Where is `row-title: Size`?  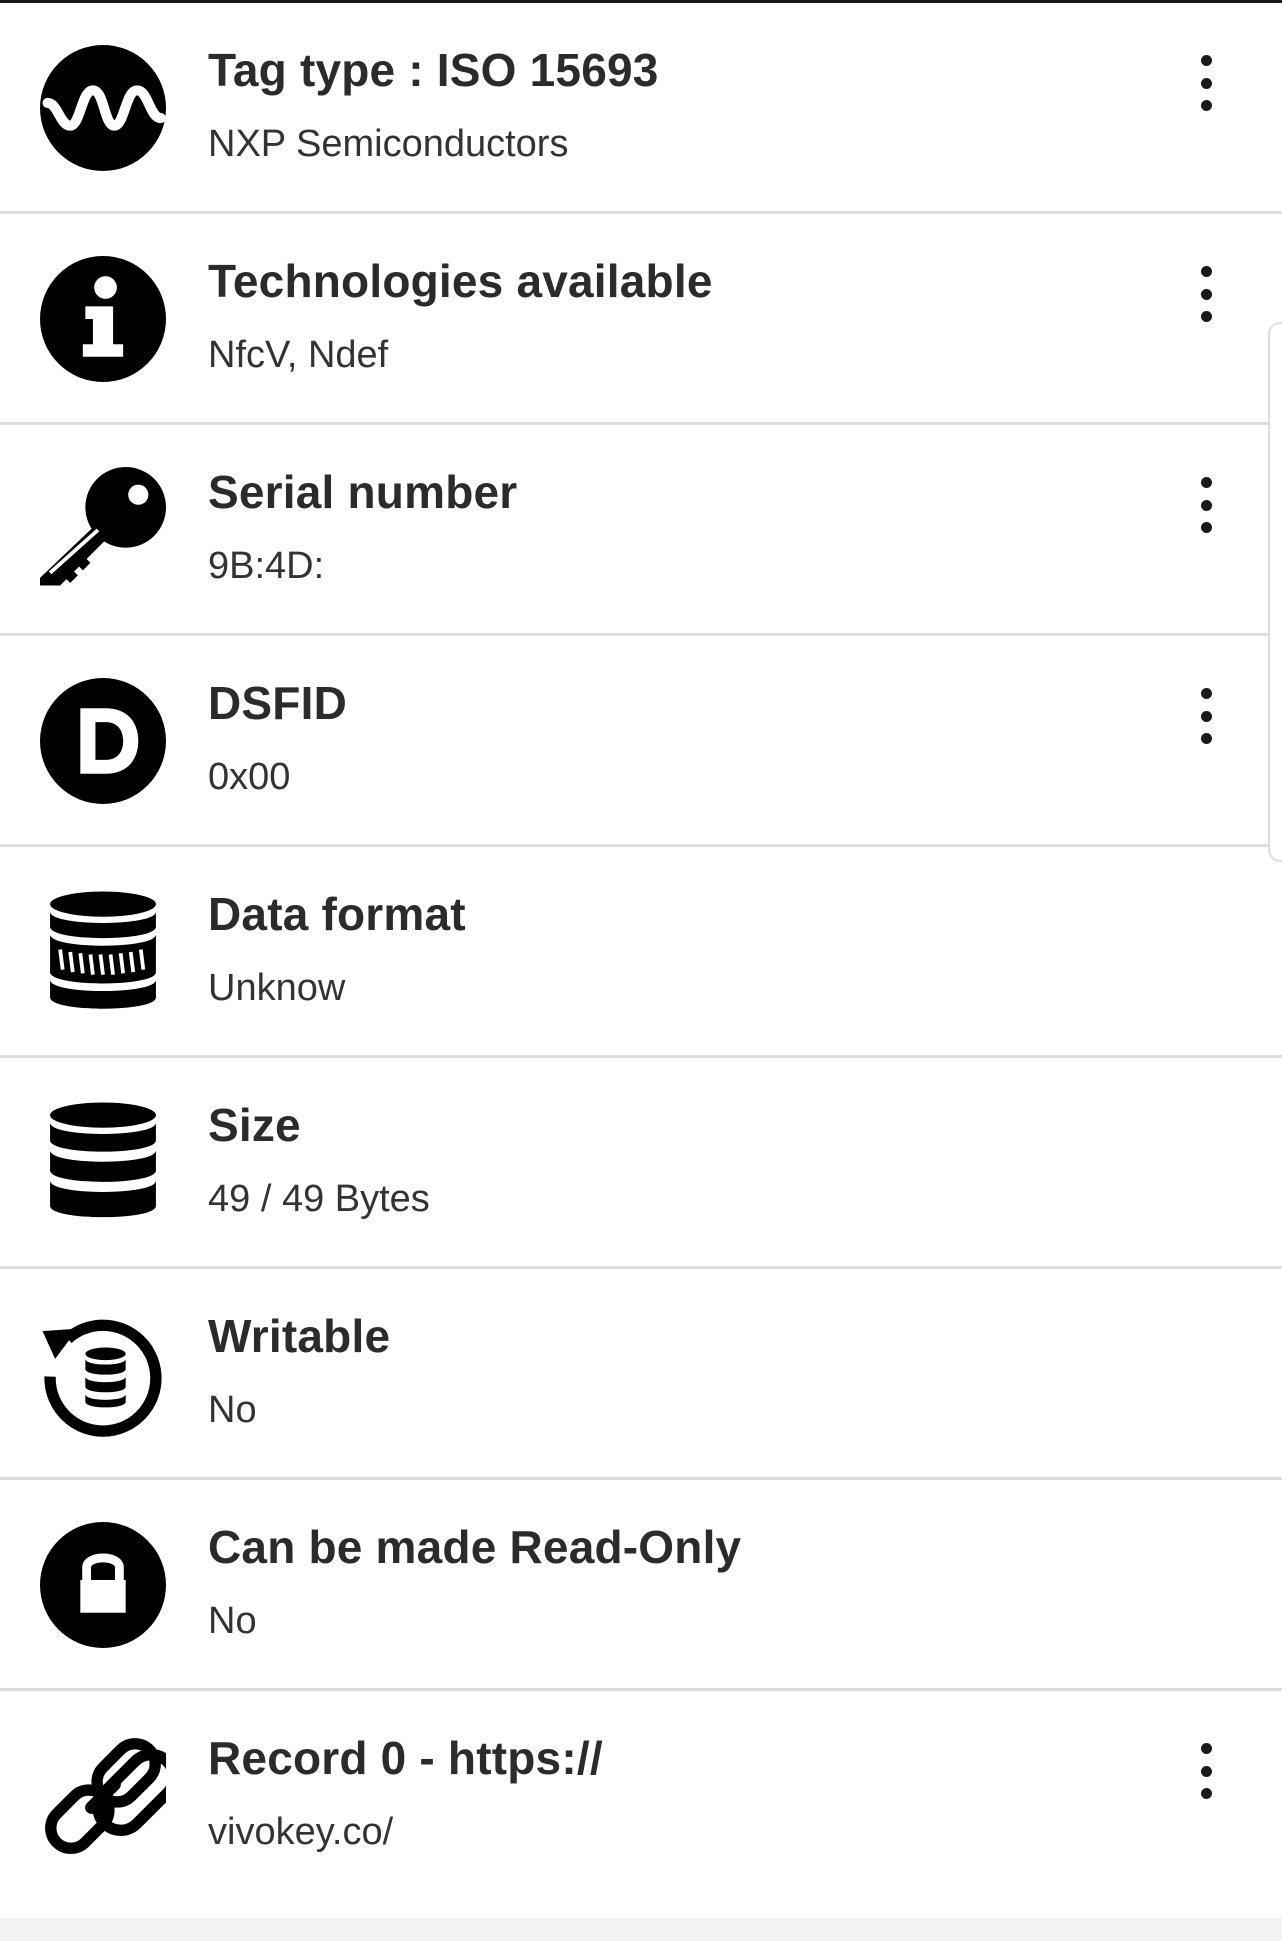 row-title: Size is located at coordinates (254, 1125).